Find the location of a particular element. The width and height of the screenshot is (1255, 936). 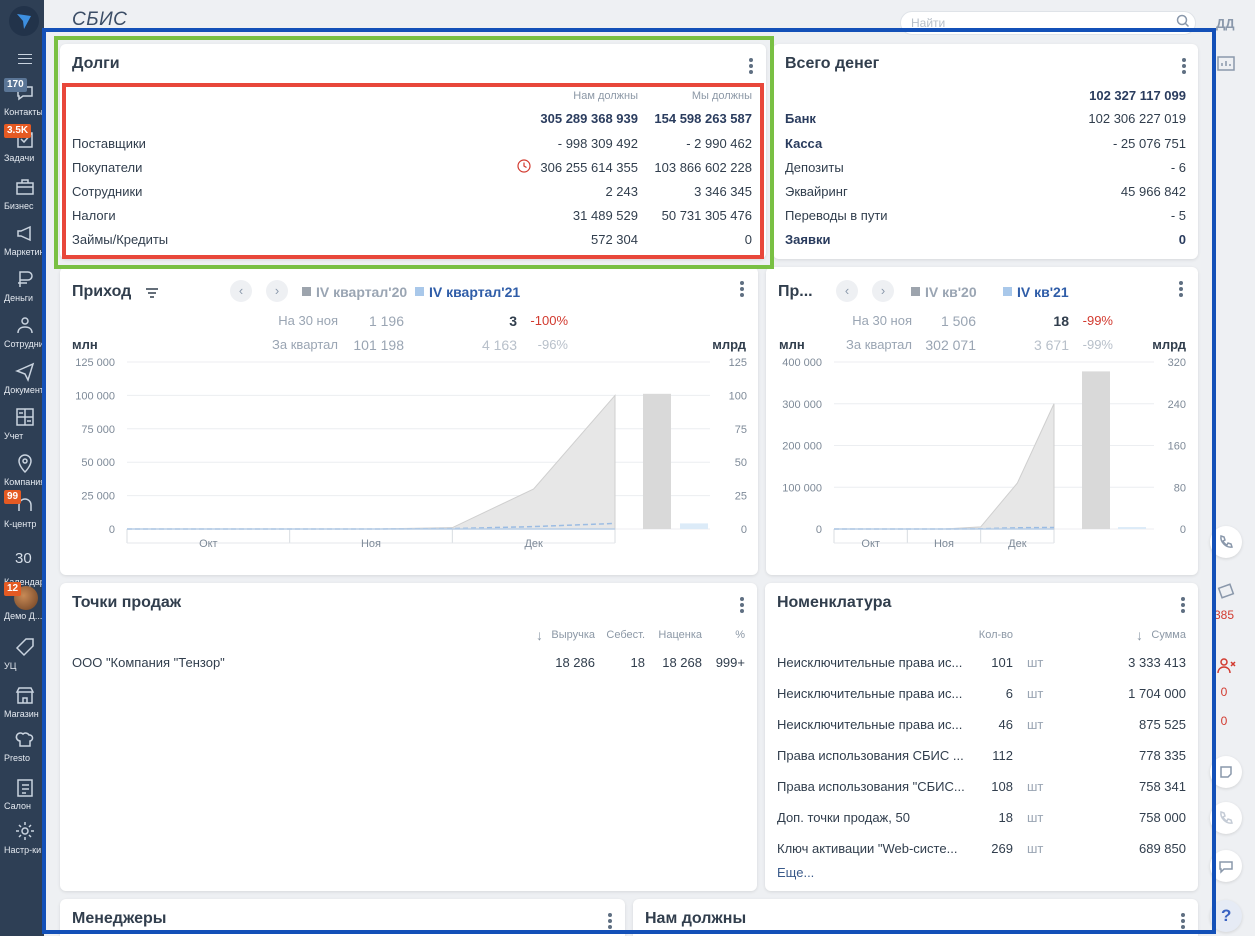

report-icon is located at coordinates (1226, 64).